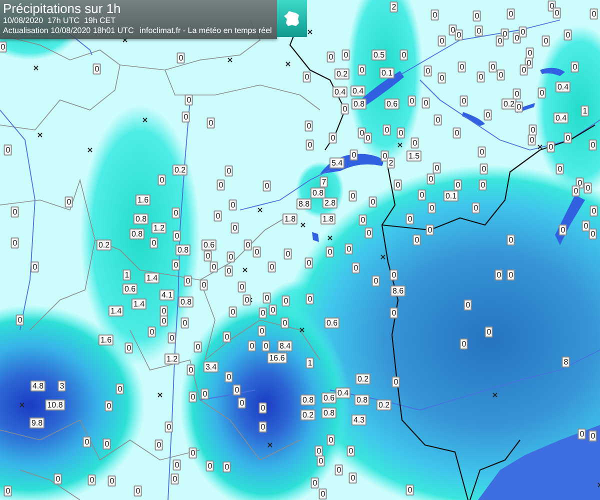 The height and width of the screenshot is (500, 600). Describe the element at coordinates (394, 7) in the screenshot. I see `precipitation-value: 2` at that location.